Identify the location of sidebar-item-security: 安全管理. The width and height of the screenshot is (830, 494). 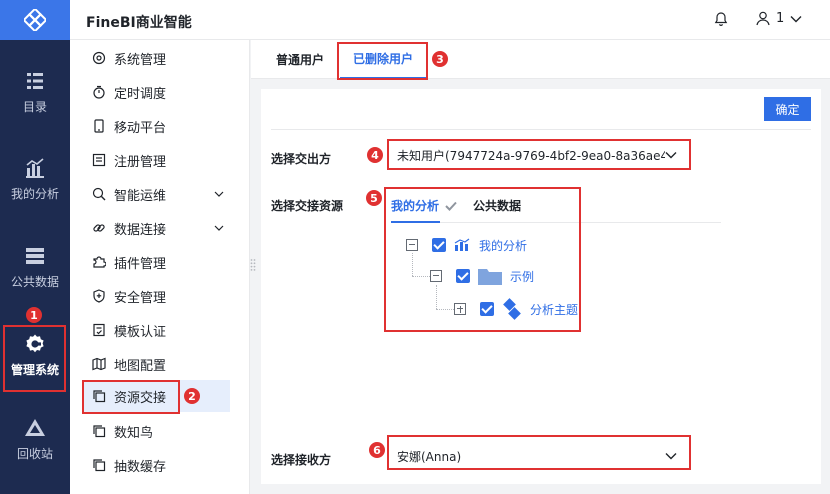
(160, 296).